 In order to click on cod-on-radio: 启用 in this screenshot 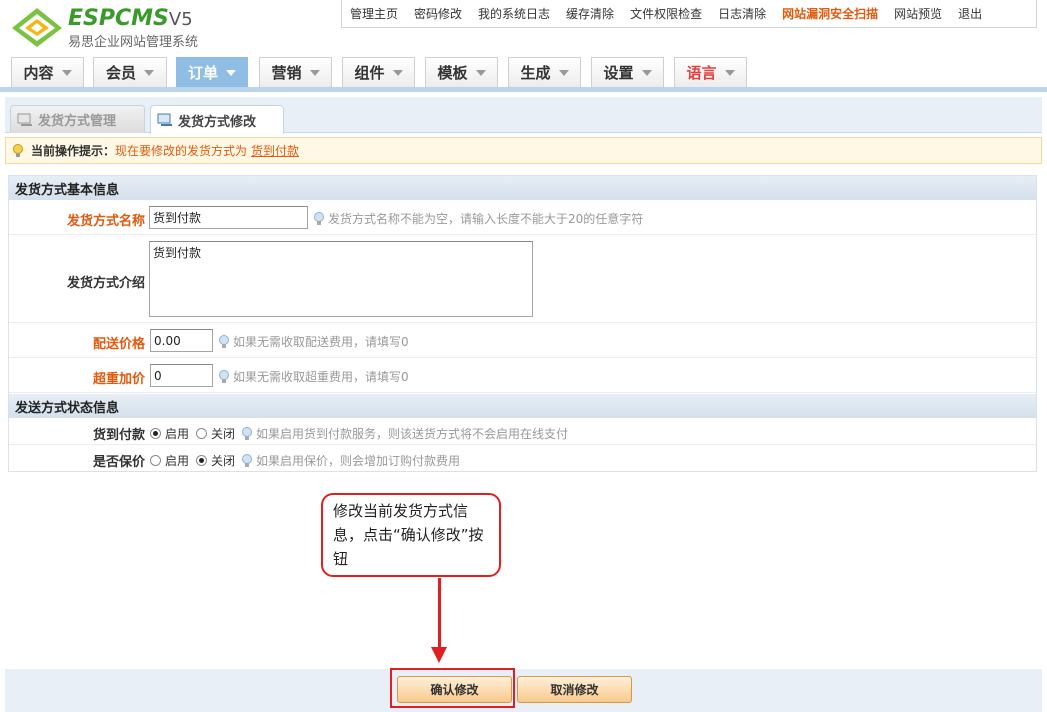, I will do `click(169, 433)`.